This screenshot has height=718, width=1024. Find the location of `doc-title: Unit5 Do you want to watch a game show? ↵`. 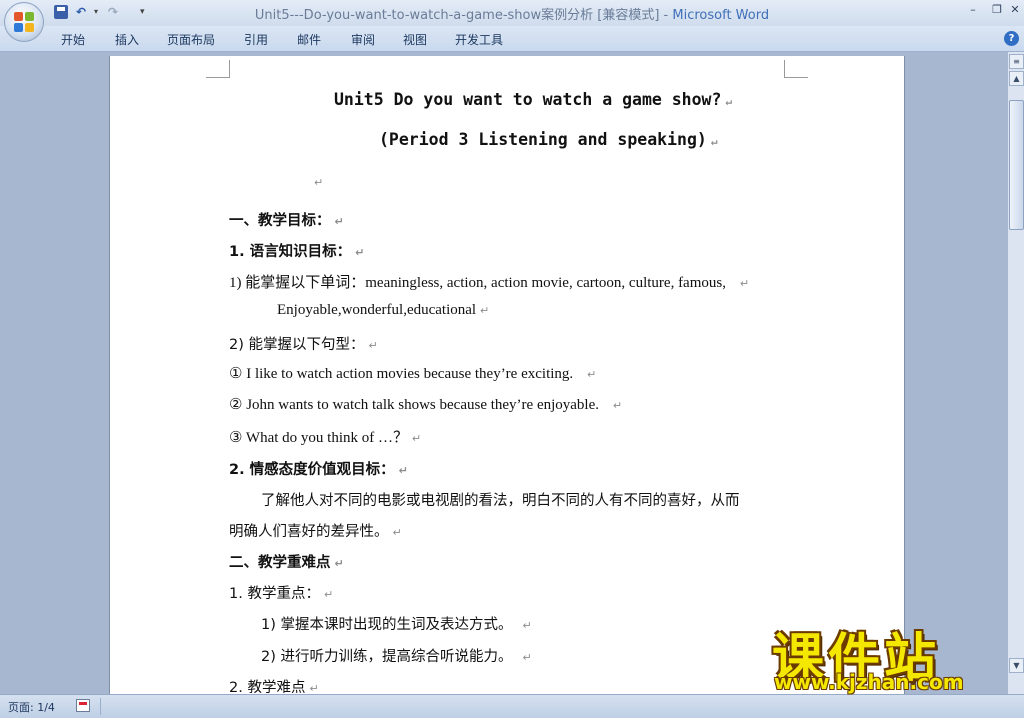

doc-title: Unit5 Do you want to watch a game show? ↵ is located at coordinates (533, 99).